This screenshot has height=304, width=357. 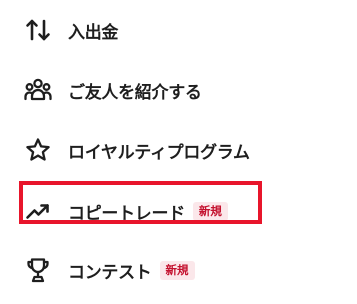 I want to click on menu-item-refer-friends: ご友人を紹介する, so click(x=113, y=90).